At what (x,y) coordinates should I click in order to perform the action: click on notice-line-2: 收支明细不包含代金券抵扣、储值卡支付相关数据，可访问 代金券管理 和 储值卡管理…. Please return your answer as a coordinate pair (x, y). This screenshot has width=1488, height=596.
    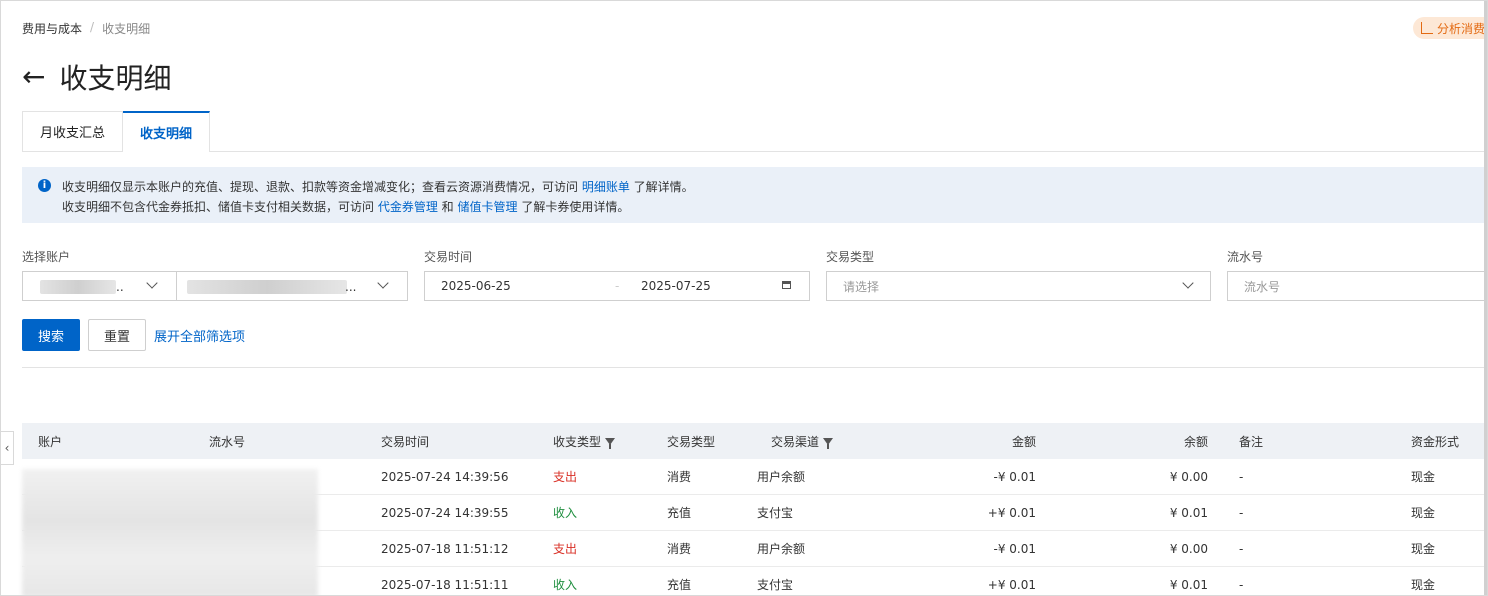
    Looking at the image, I should click on (345, 206).